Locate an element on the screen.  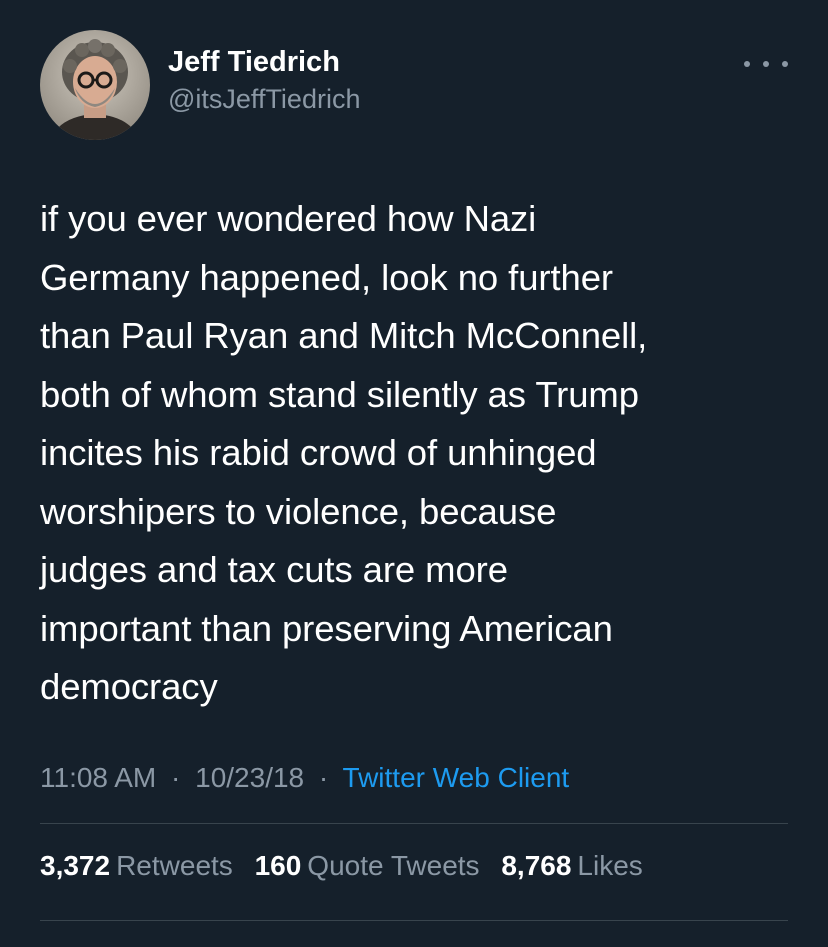
tweet-meta: 11:08 AM · 10/23/18 · Twitter Web Client is located at coordinates (304, 778).